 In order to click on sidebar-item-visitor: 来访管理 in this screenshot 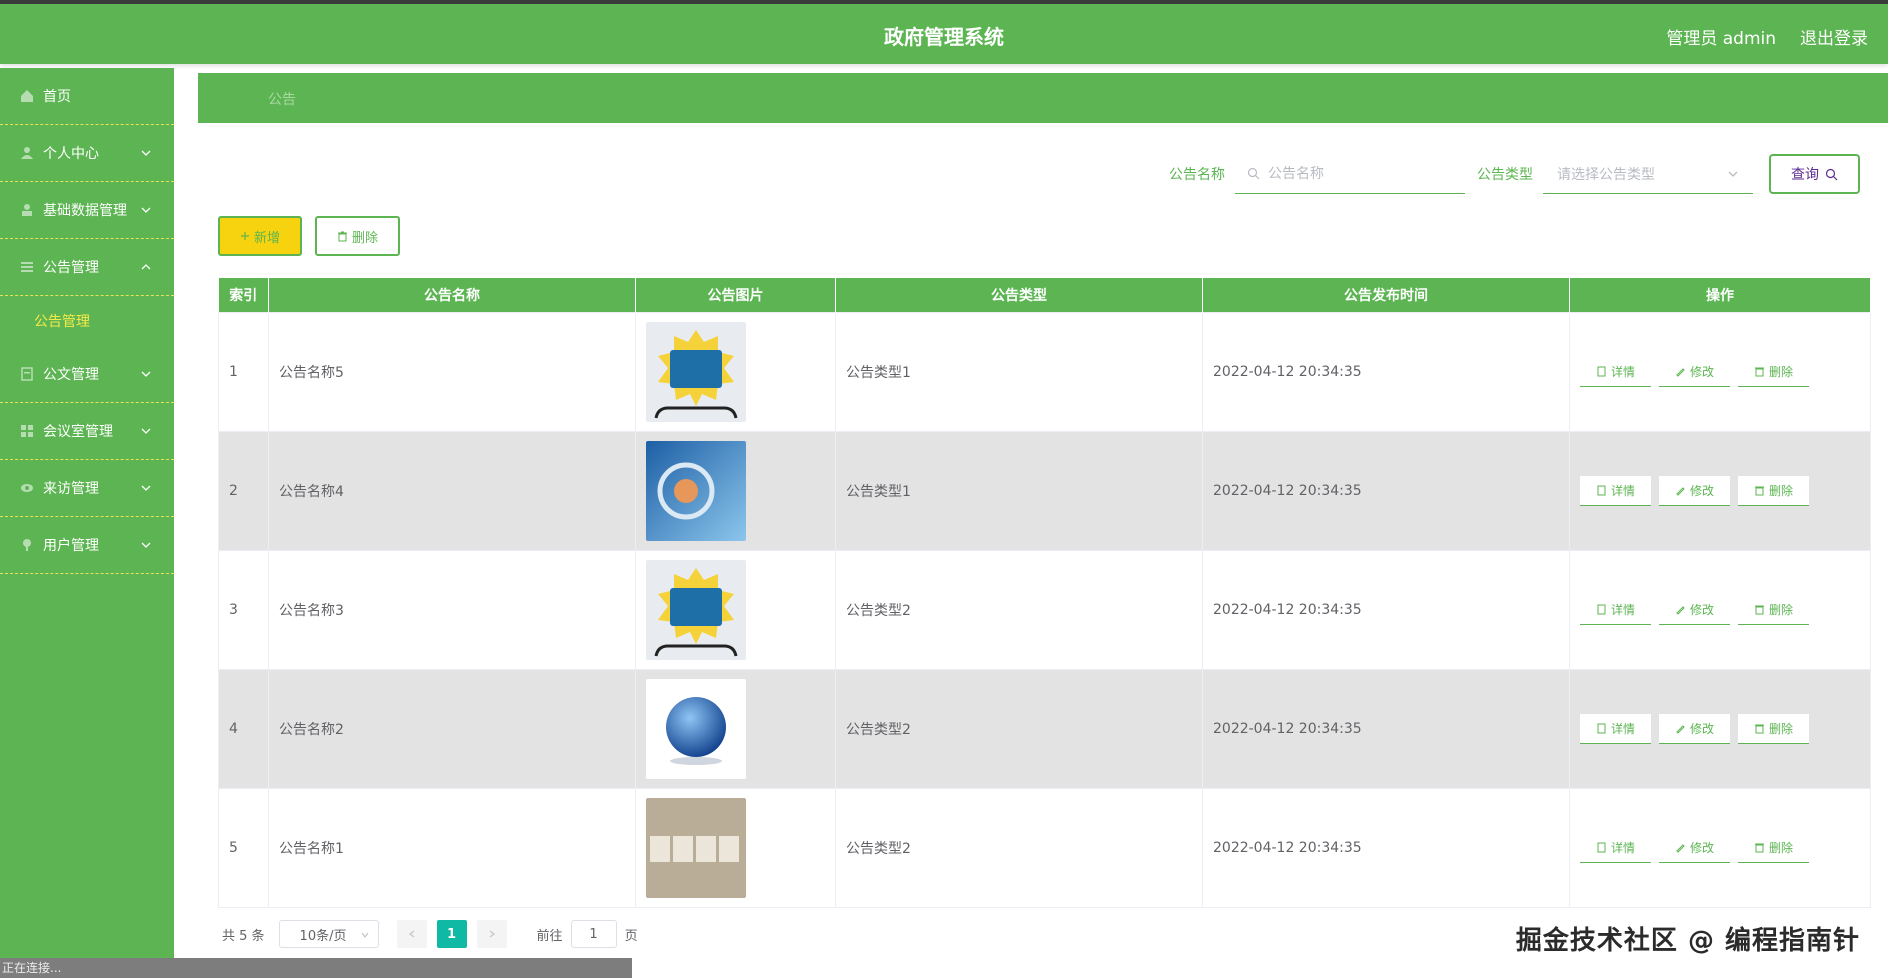, I will do `click(87, 488)`.